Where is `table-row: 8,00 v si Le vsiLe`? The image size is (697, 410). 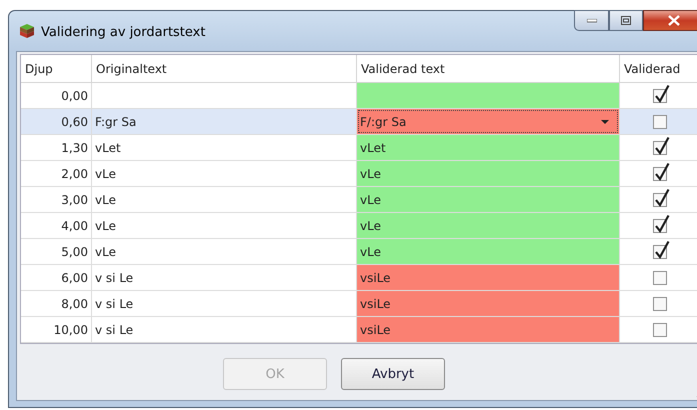 table-row: 8,00 v si Le vsiLe is located at coordinates (359, 303).